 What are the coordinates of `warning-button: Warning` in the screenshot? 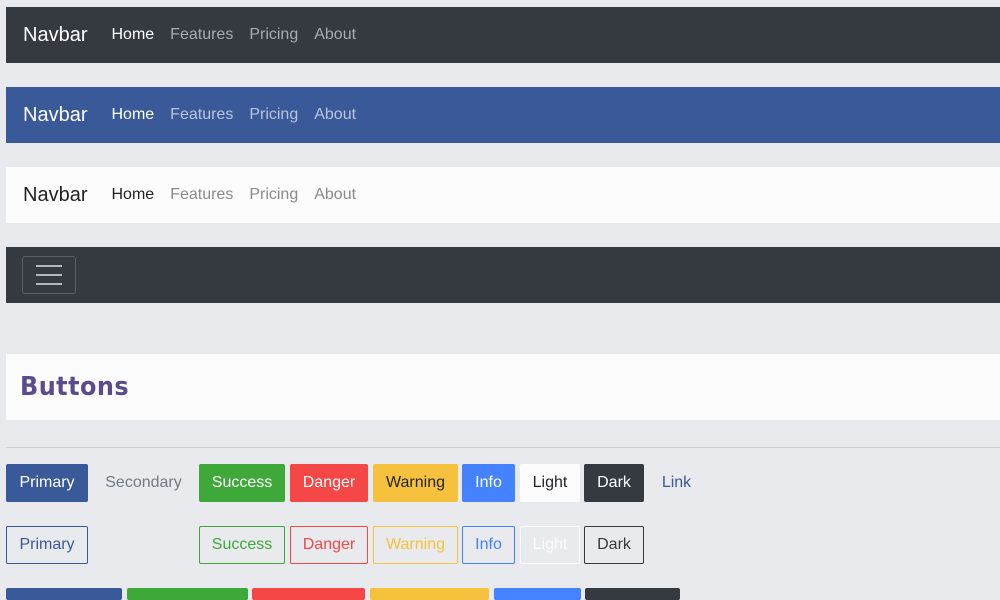 It's located at (415, 483).